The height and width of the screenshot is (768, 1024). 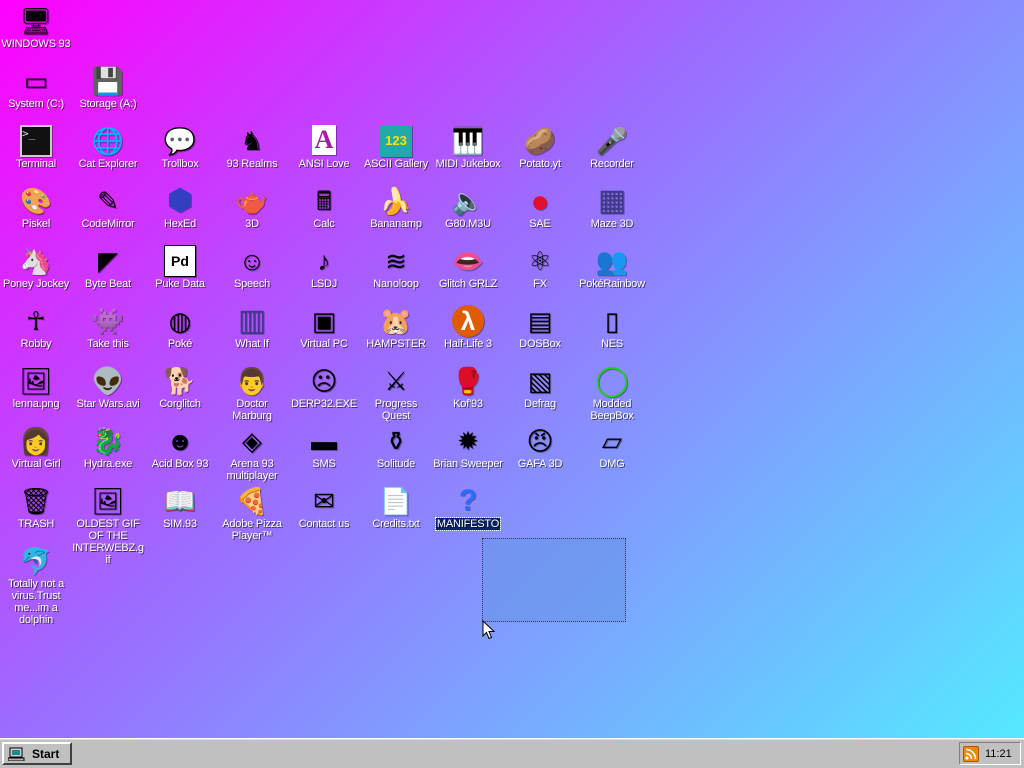 What do you see at coordinates (324, 404) in the screenshot?
I see `desktop-icon-label: DERP32.EXE` at bounding box center [324, 404].